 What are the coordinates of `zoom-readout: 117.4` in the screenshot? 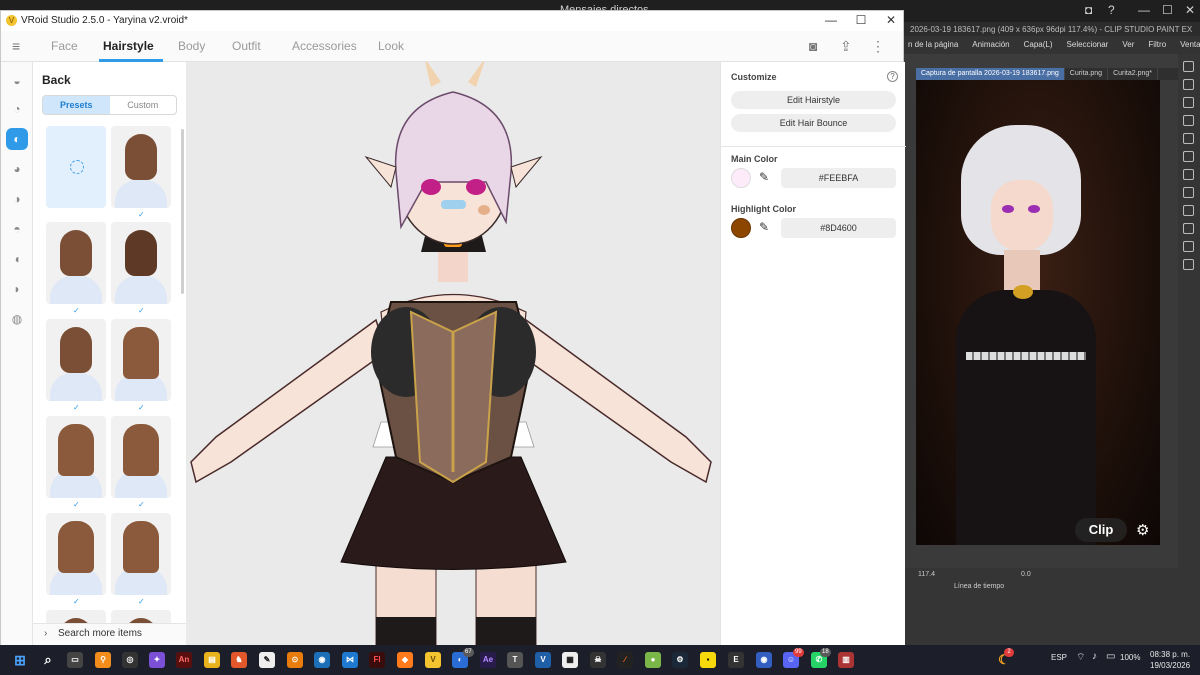 It's located at (926, 574).